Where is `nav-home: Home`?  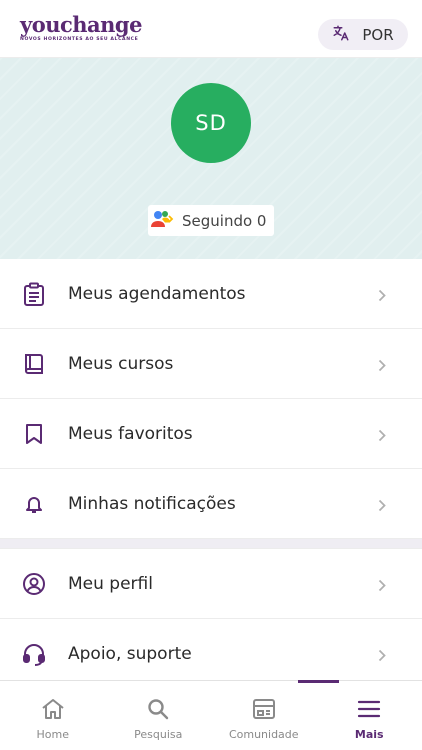 nav-home: Home is located at coordinates (53, 715).